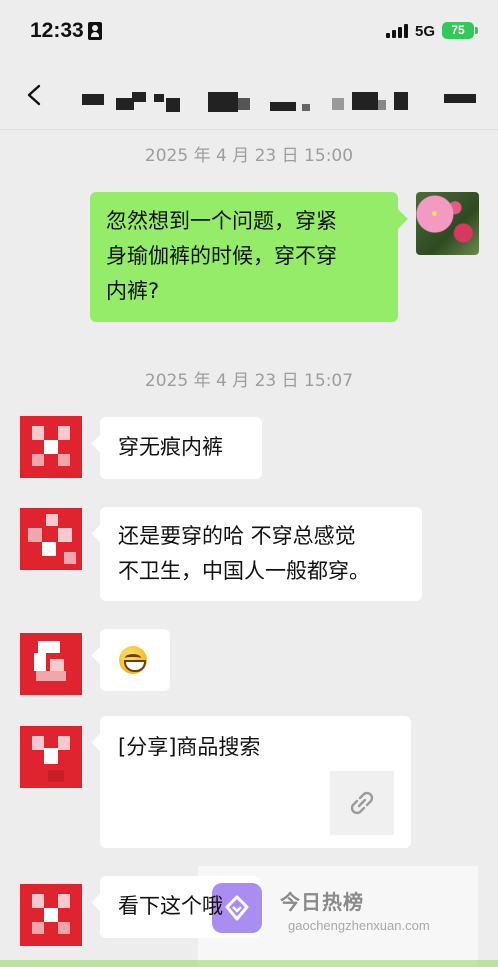 The image size is (498, 967). What do you see at coordinates (282, 101) in the screenshot?
I see `pixelated-contact-name` at bounding box center [282, 101].